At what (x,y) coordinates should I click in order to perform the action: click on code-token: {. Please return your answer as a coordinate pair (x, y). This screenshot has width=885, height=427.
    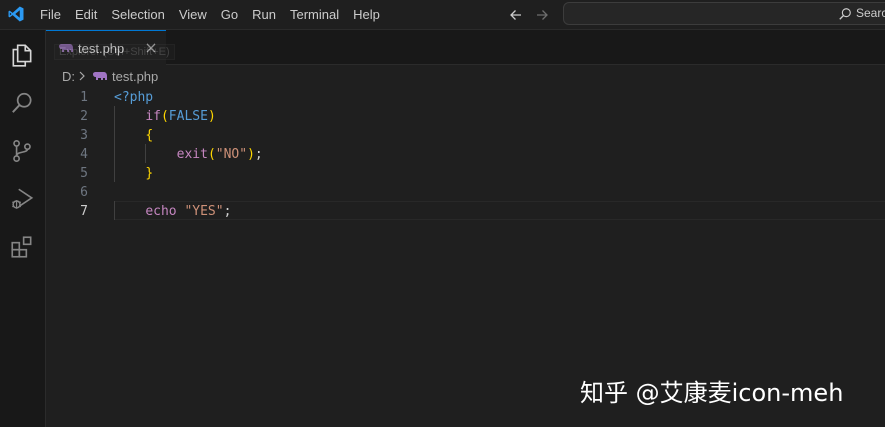
    Looking at the image, I should click on (149, 135).